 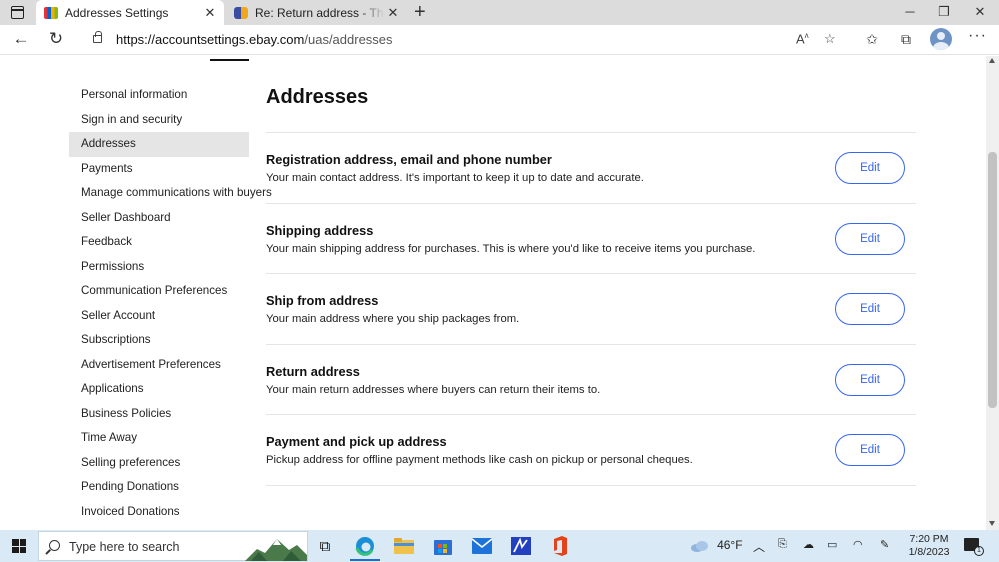 I want to click on sidebar-item-seller-dashboard: Seller Dashboard, so click(x=159, y=218).